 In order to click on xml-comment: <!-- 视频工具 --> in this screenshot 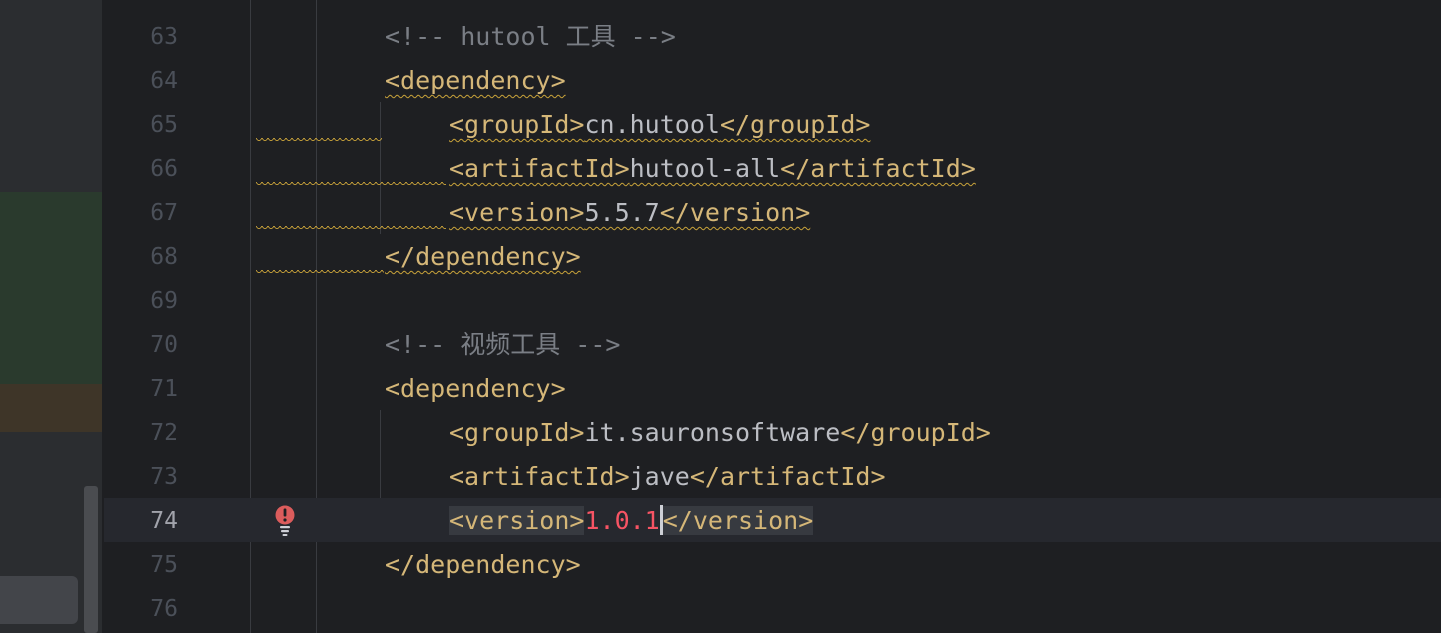, I will do `click(503, 344)`.